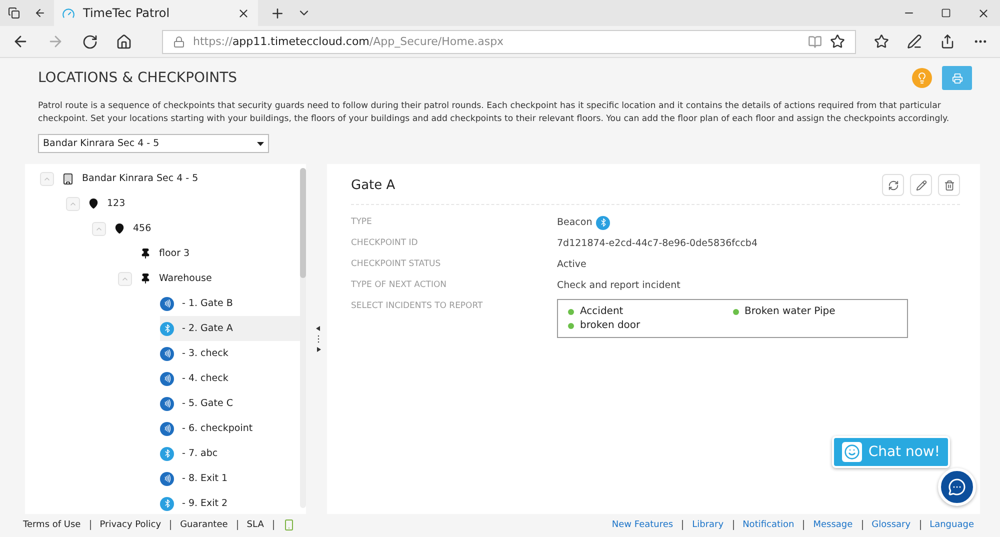 Image resolution: width=1000 pixels, height=537 pixels. Describe the element at coordinates (68, 178) in the screenshot. I see `building-icon` at that location.